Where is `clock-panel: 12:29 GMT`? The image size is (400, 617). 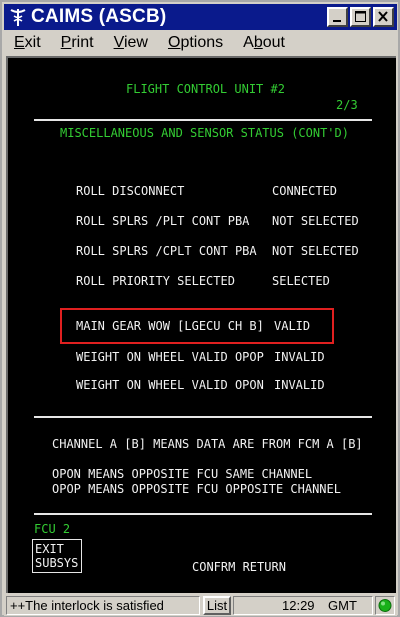
clock-panel: 12:29 GMT is located at coordinates (303, 605).